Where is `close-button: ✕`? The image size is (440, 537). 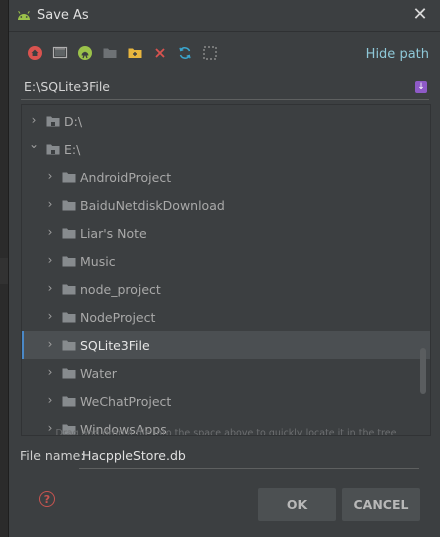 close-button: ✕ is located at coordinates (420, 15).